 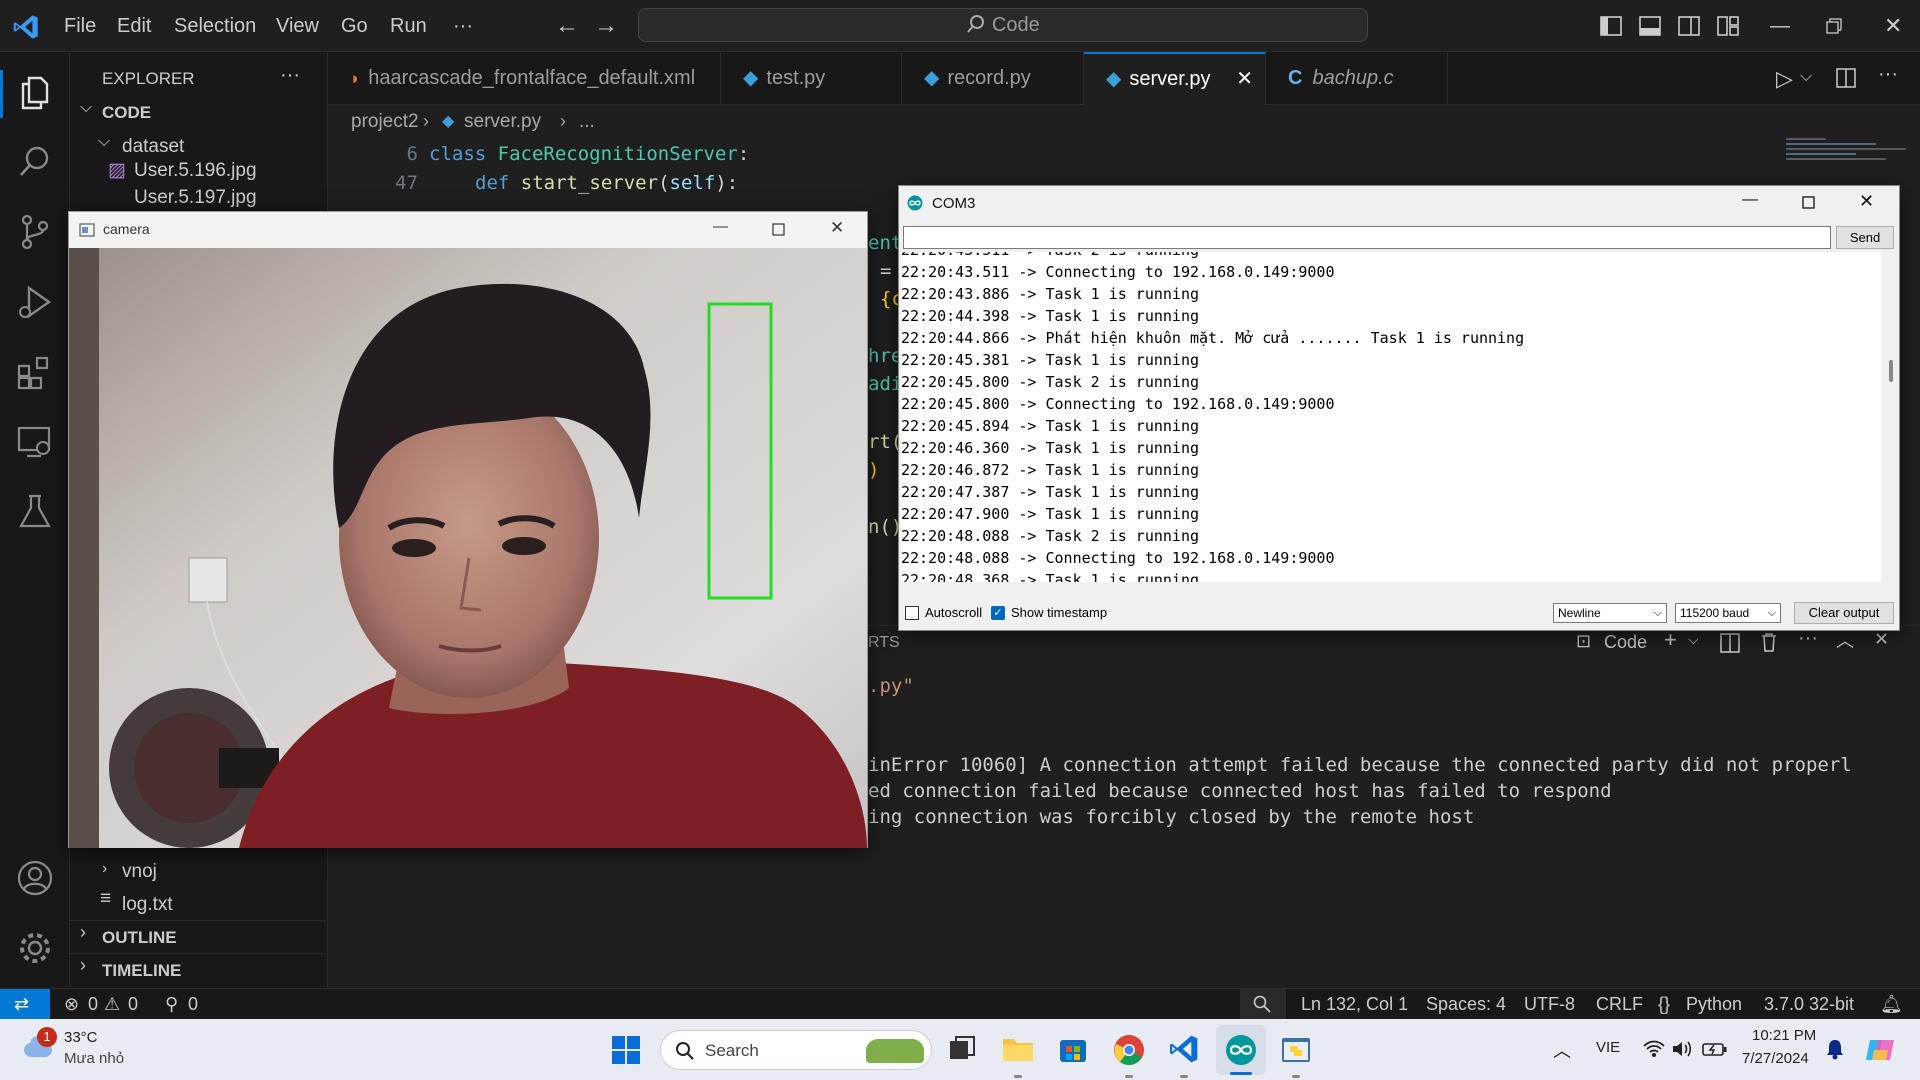 What do you see at coordinates (25, 1004) in the screenshot?
I see `remote-indicator: ⇄` at bounding box center [25, 1004].